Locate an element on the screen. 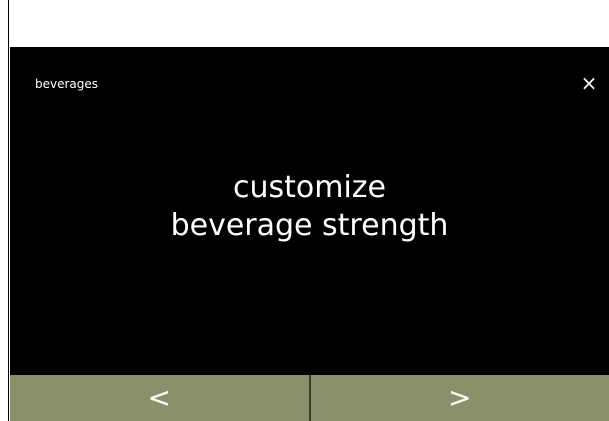 Image resolution: width=609 pixels, height=421 pixels. close-button: × is located at coordinates (589, 83).